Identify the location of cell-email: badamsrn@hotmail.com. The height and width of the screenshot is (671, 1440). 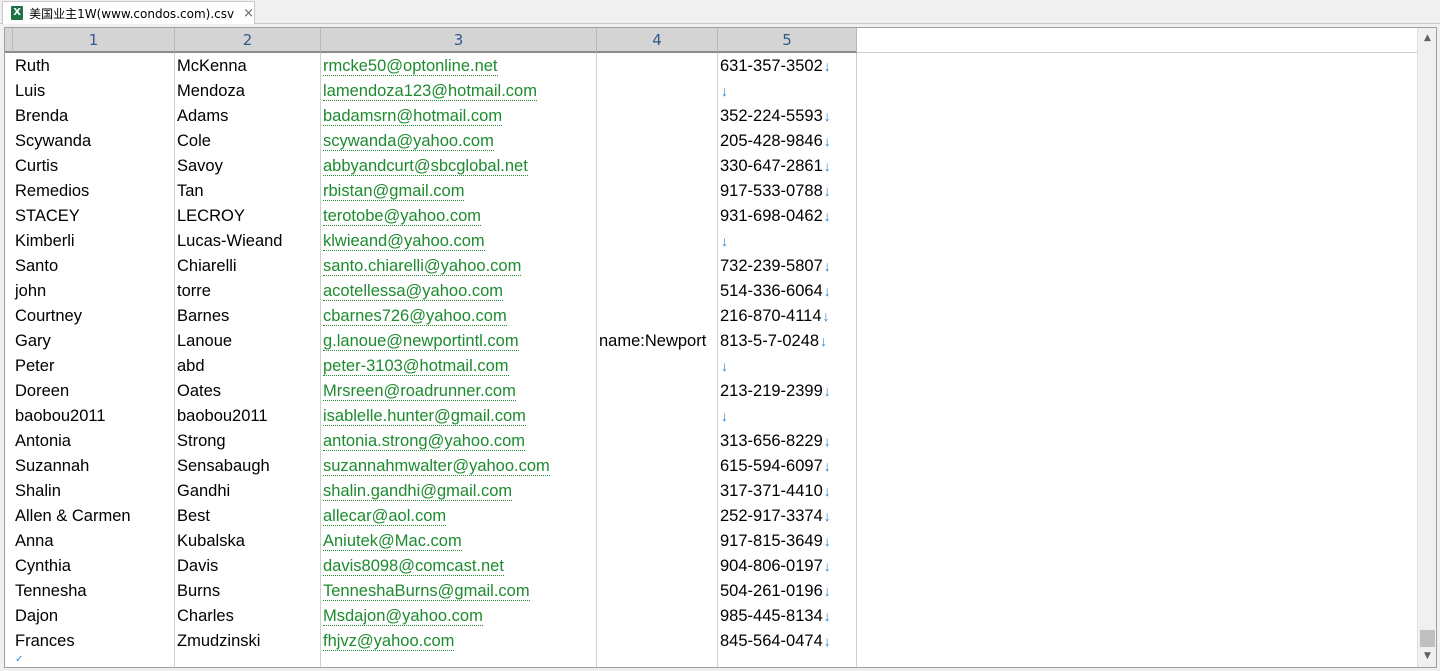
(413, 116).